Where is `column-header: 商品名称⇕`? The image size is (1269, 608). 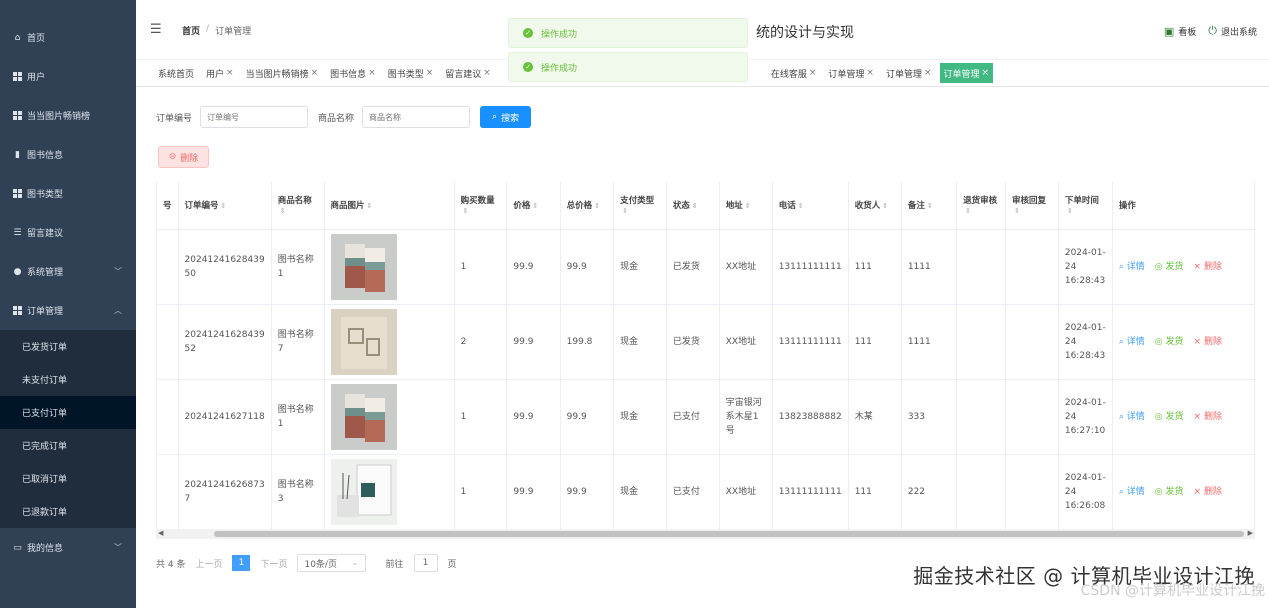 column-header: 商品名称⇕ is located at coordinates (298, 205).